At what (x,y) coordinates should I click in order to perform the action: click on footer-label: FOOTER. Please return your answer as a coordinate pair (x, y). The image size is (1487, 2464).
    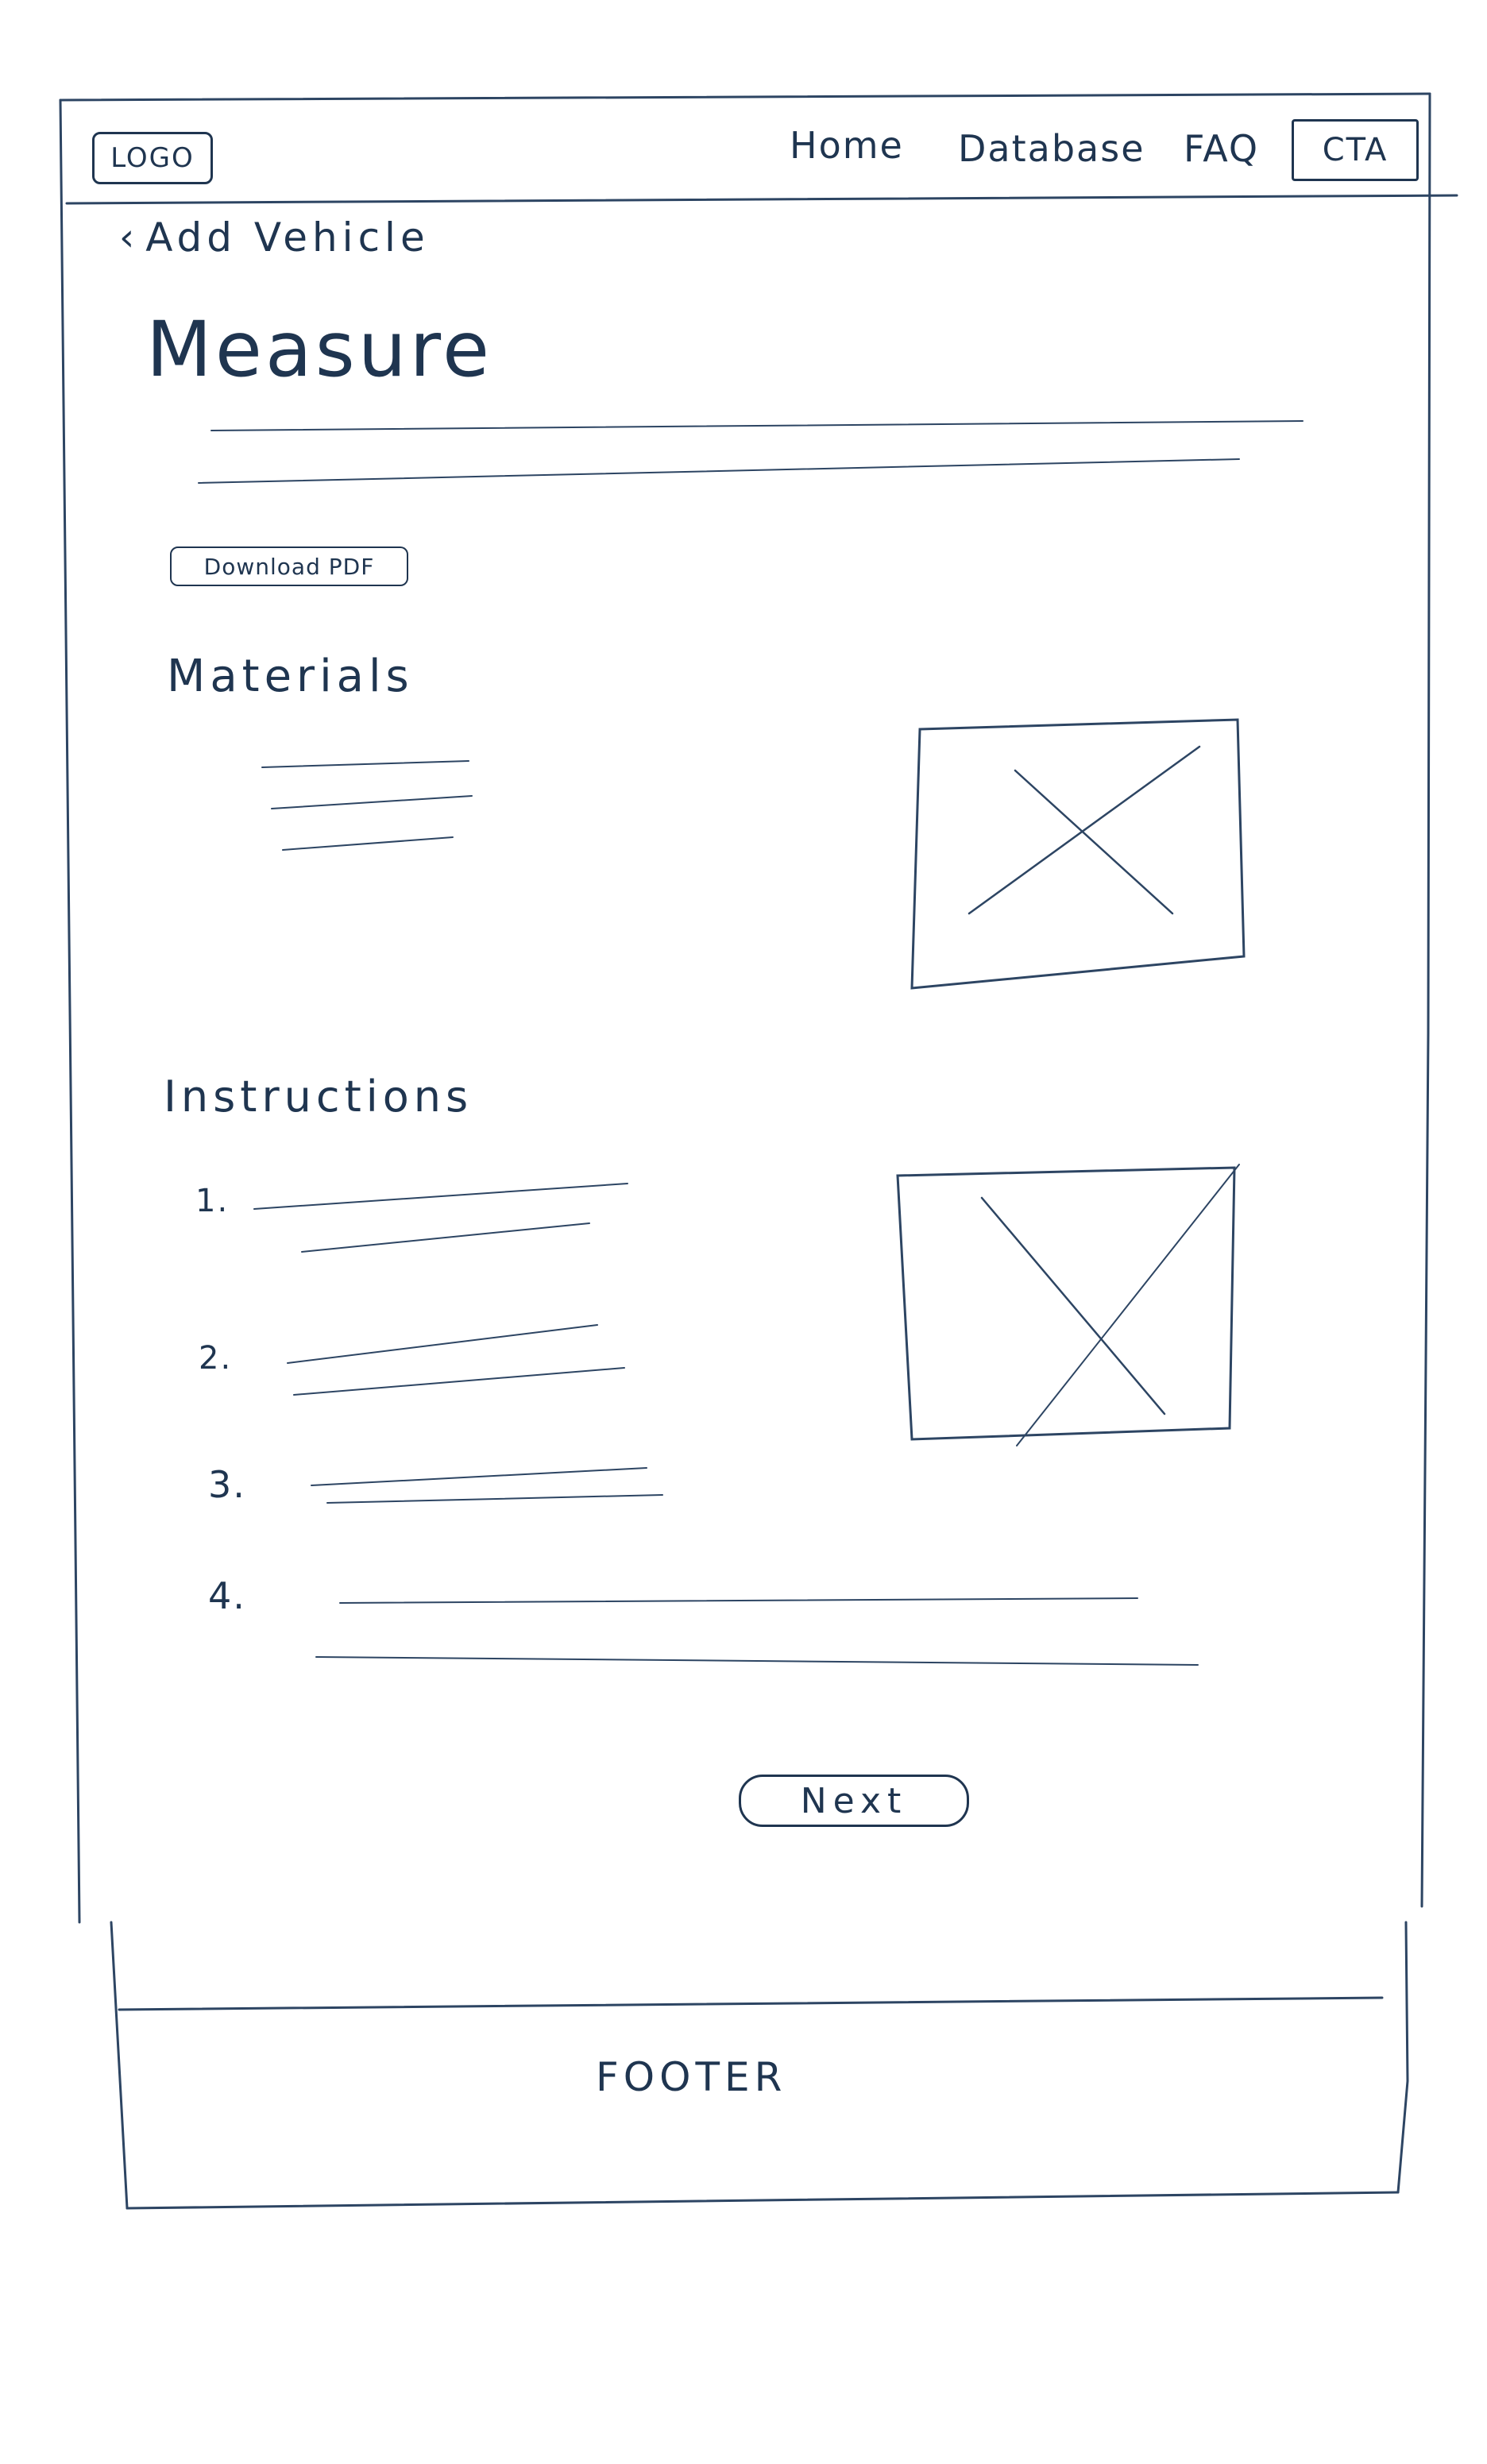
    Looking at the image, I should click on (691, 2077).